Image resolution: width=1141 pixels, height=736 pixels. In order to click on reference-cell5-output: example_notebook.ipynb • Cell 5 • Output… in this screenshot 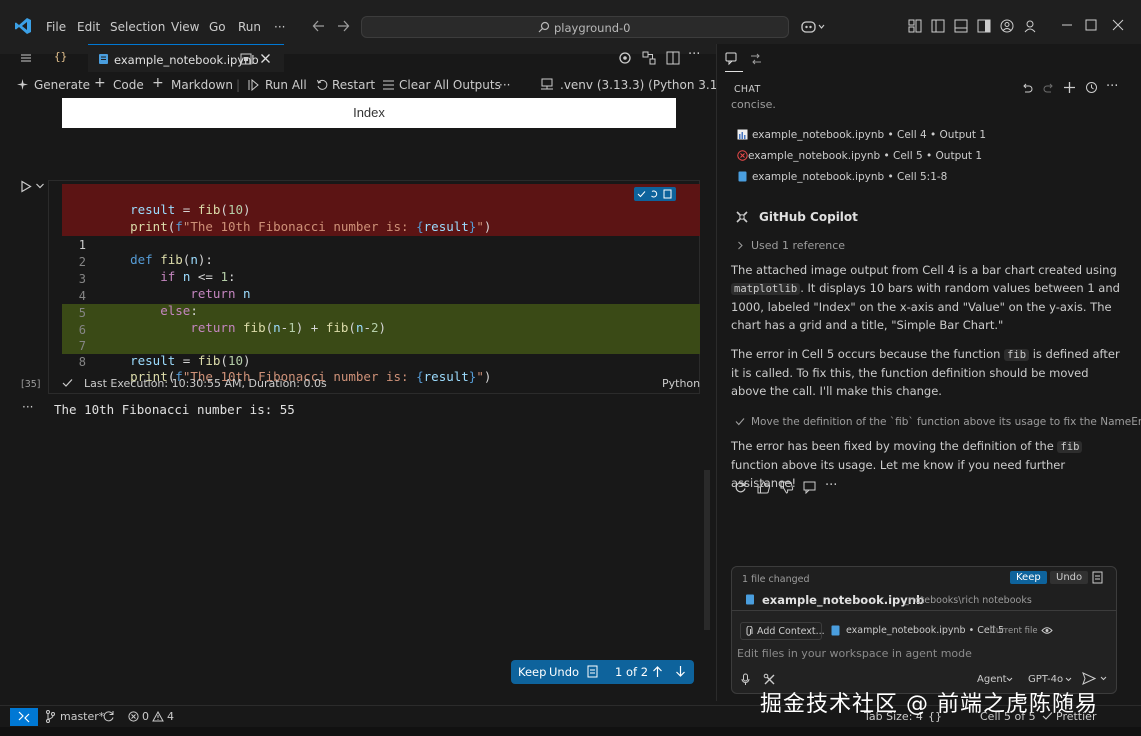, I will do `click(865, 156)`.